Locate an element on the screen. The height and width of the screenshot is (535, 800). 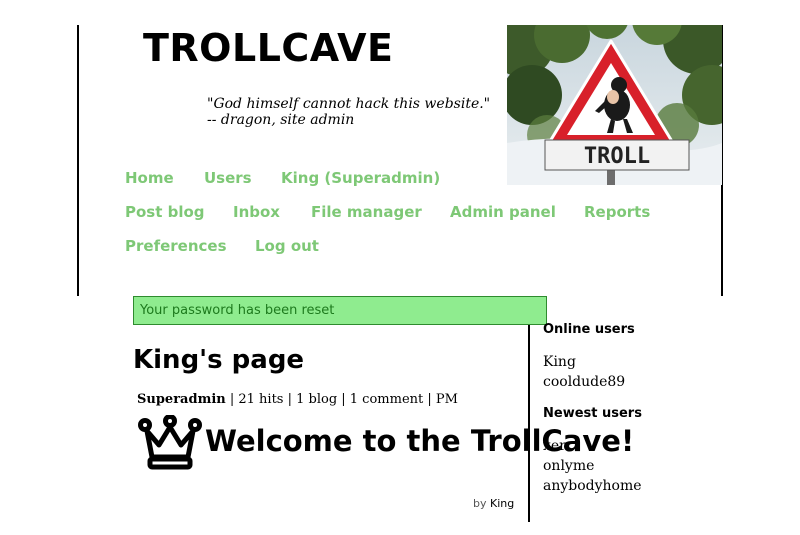
online-users-list: King cooldude89 is located at coordinates (584, 372).